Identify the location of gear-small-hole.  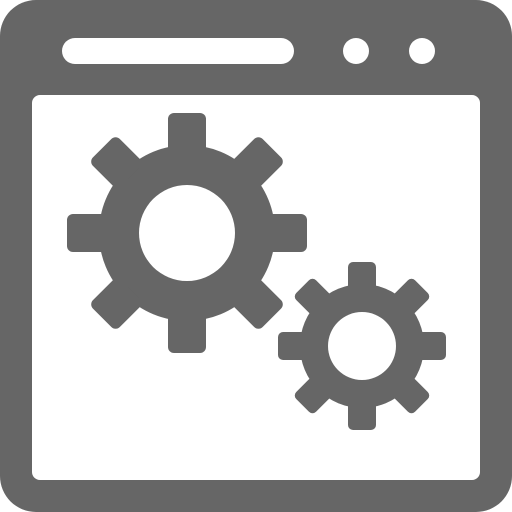
(362, 346).